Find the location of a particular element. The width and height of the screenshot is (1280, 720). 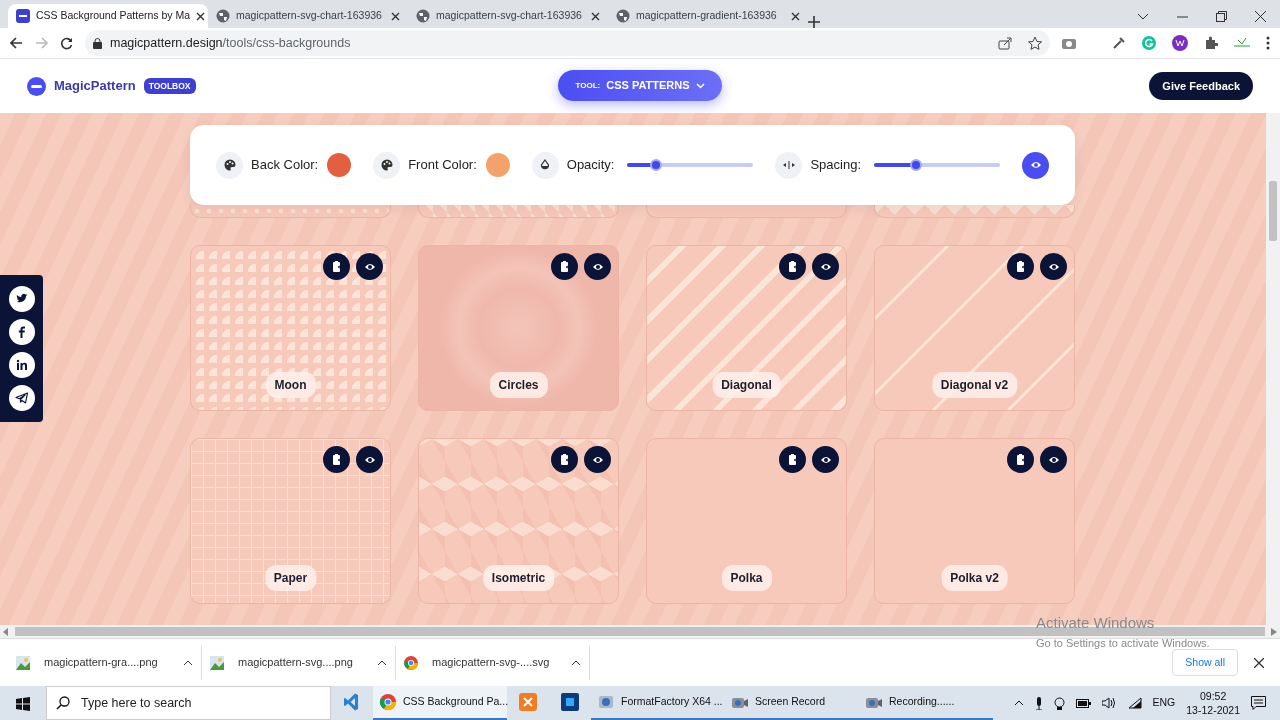

spacing-icon is located at coordinates (788, 165).